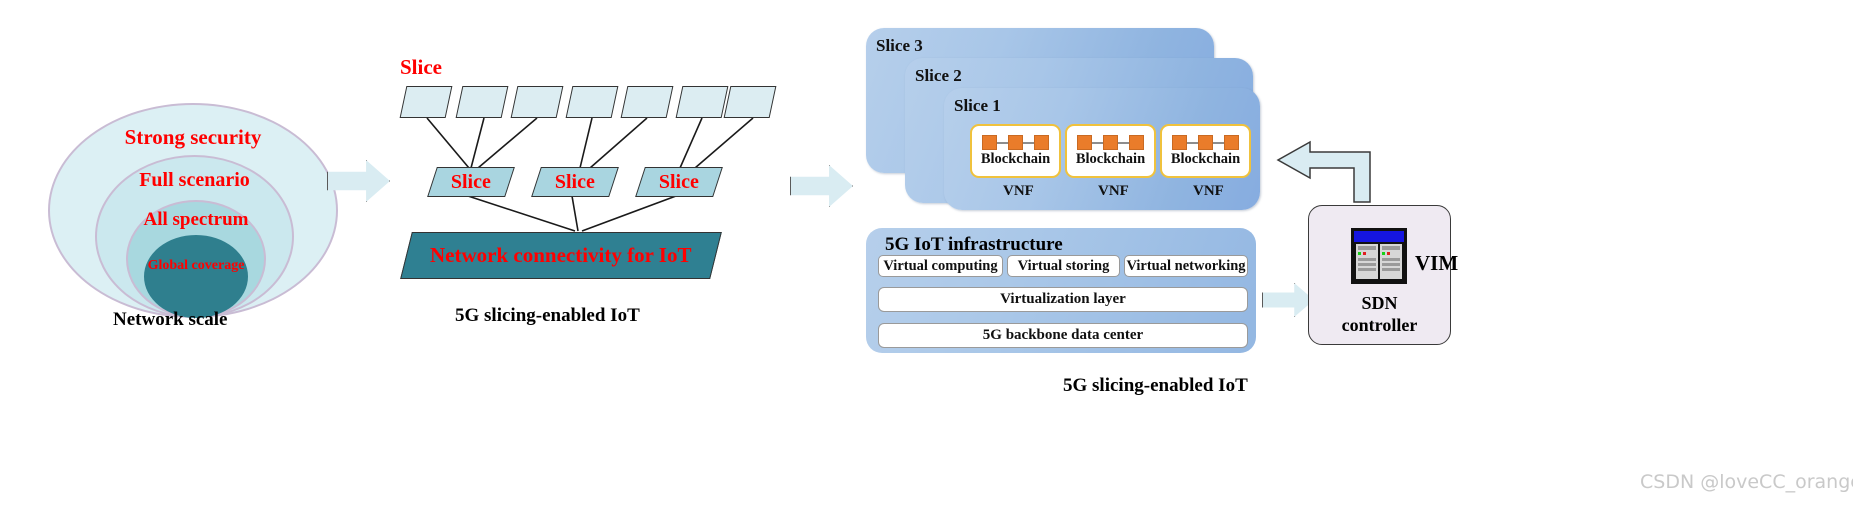  What do you see at coordinates (1379, 303) in the screenshot?
I see `sdn-controller-label-line1: SDN` at bounding box center [1379, 303].